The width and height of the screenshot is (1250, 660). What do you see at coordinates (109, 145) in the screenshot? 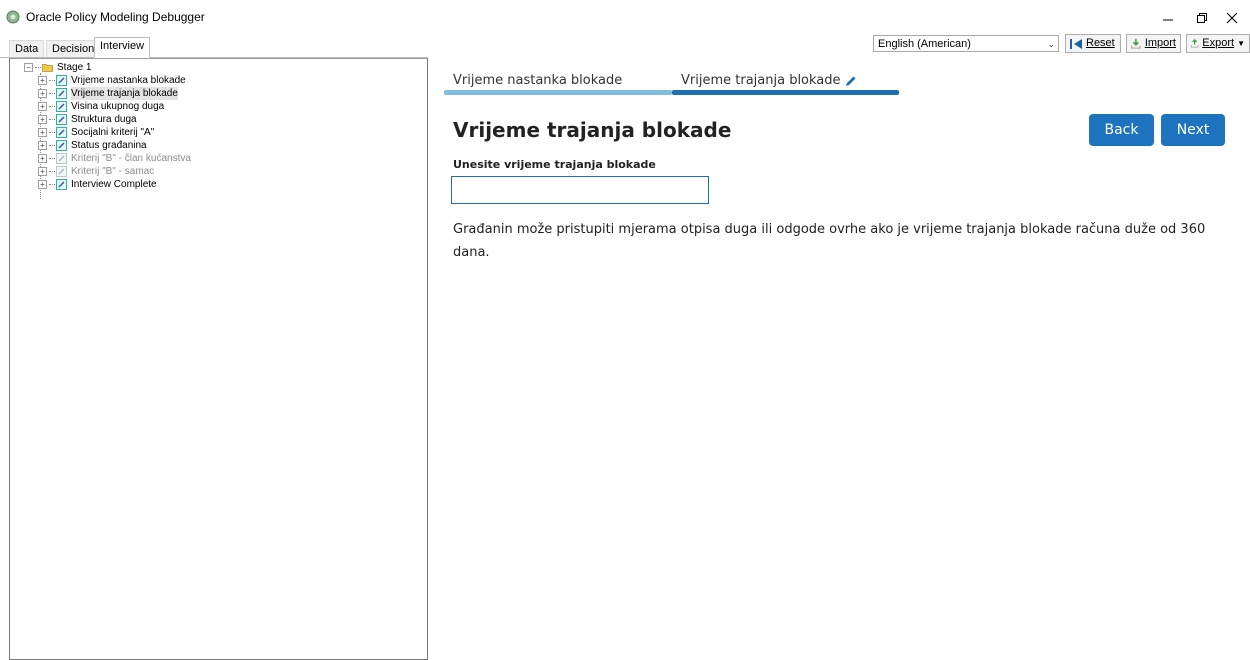
I see `tree-item-label: Status građanina` at bounding box center [109, 145].